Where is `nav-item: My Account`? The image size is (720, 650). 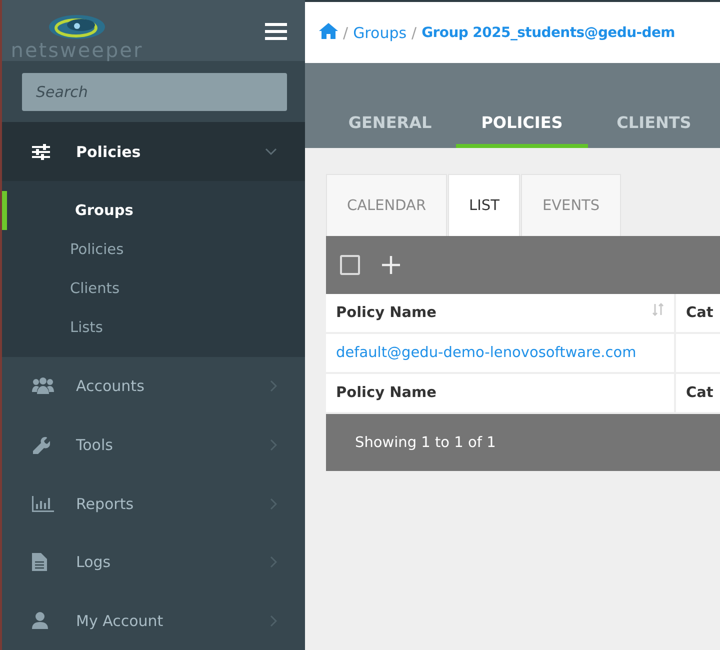 nav-item: My Account is located at coordinates (153, 620).